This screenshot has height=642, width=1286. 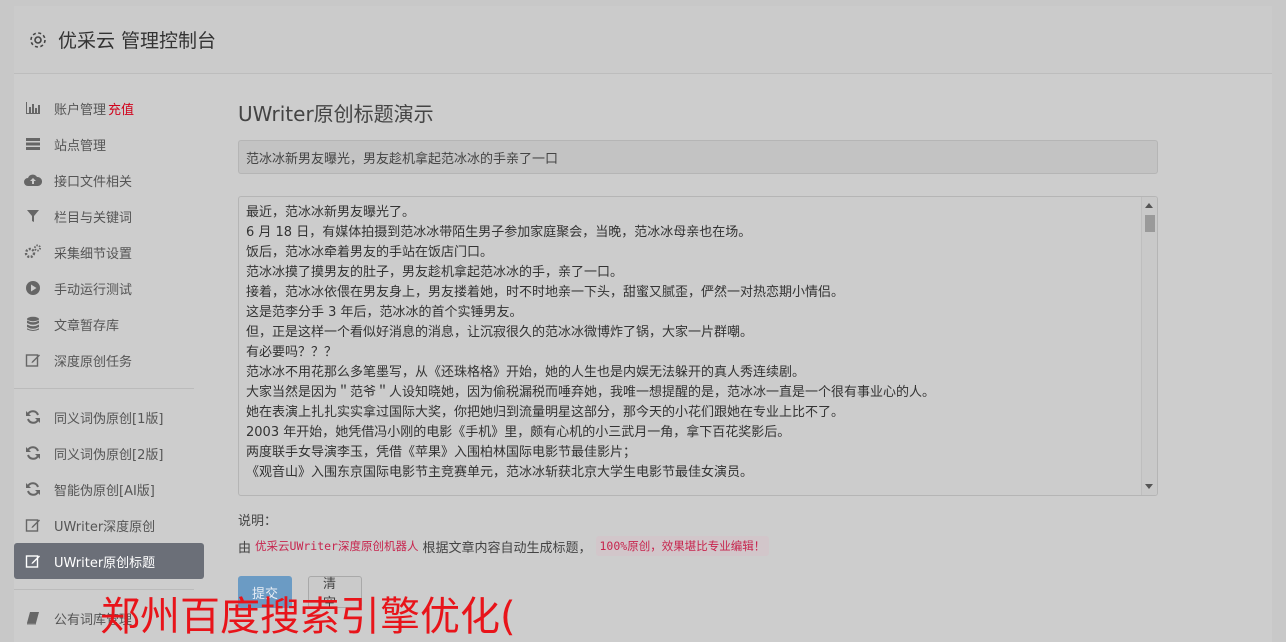 I want to click on description-label: 说明：, so click(x=258, y=521).